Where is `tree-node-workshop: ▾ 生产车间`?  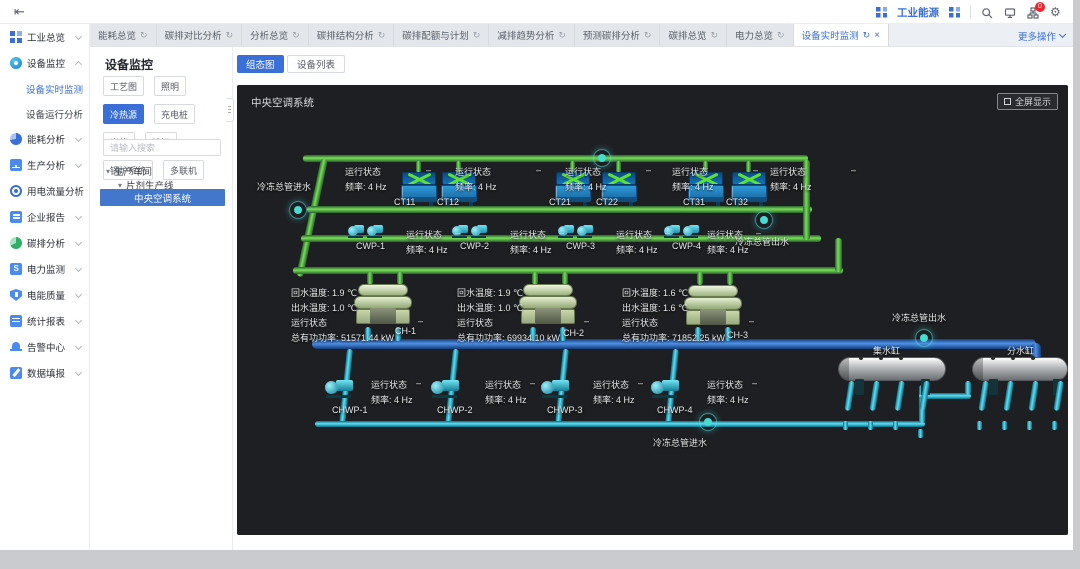
tree-node-workshop: ▾ 生产车间 is located at coordinates (129, 171).